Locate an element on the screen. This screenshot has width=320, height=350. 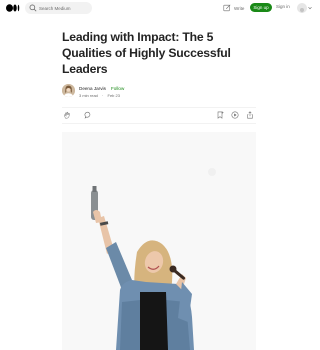
signup-label: Sign up is located at coordinates (261, 7).